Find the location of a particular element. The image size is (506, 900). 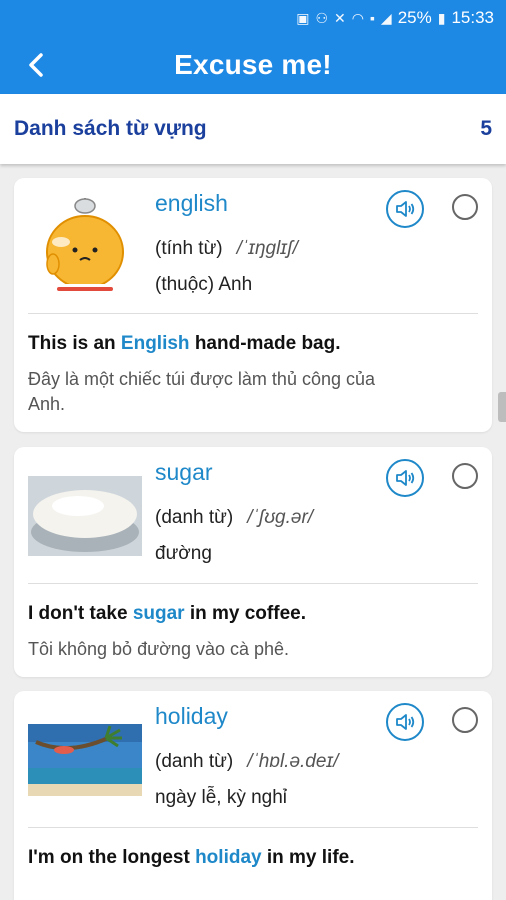

ipa-text: /ˈhɒl.ə.deɪ/ is located at coordinates (293, 761).